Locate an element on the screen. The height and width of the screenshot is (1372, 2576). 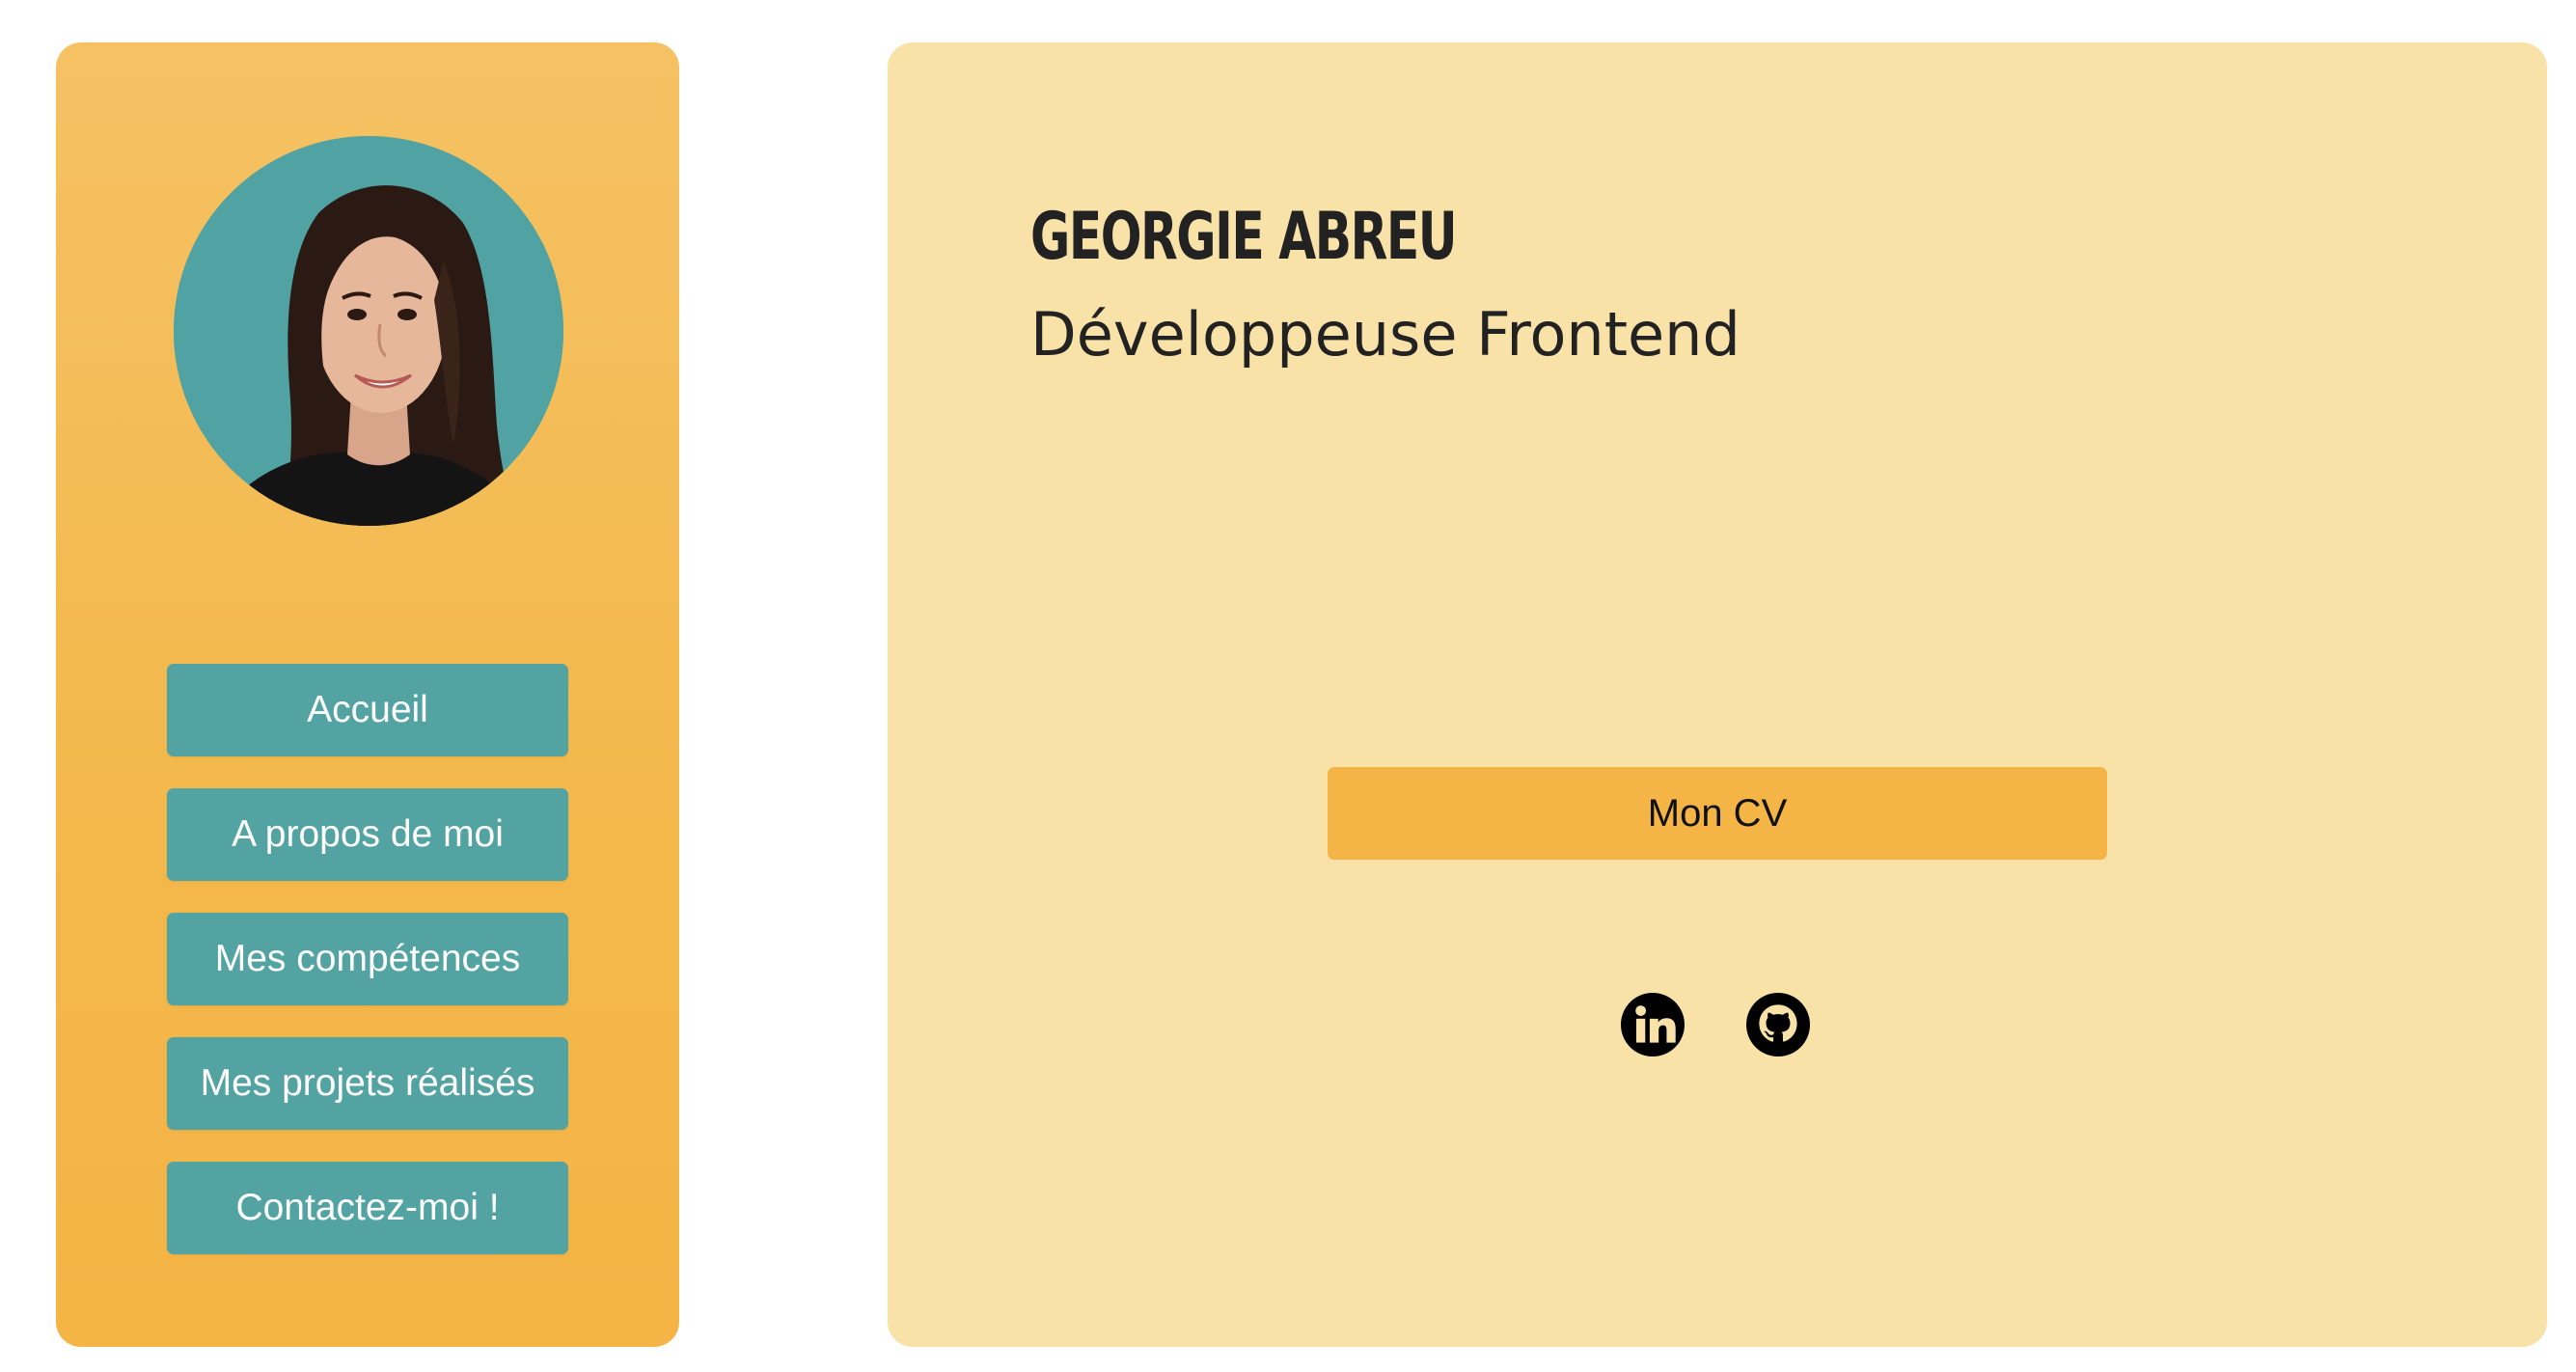
nav-skills-button: Mes compétences is located at coordinates (368, 959).